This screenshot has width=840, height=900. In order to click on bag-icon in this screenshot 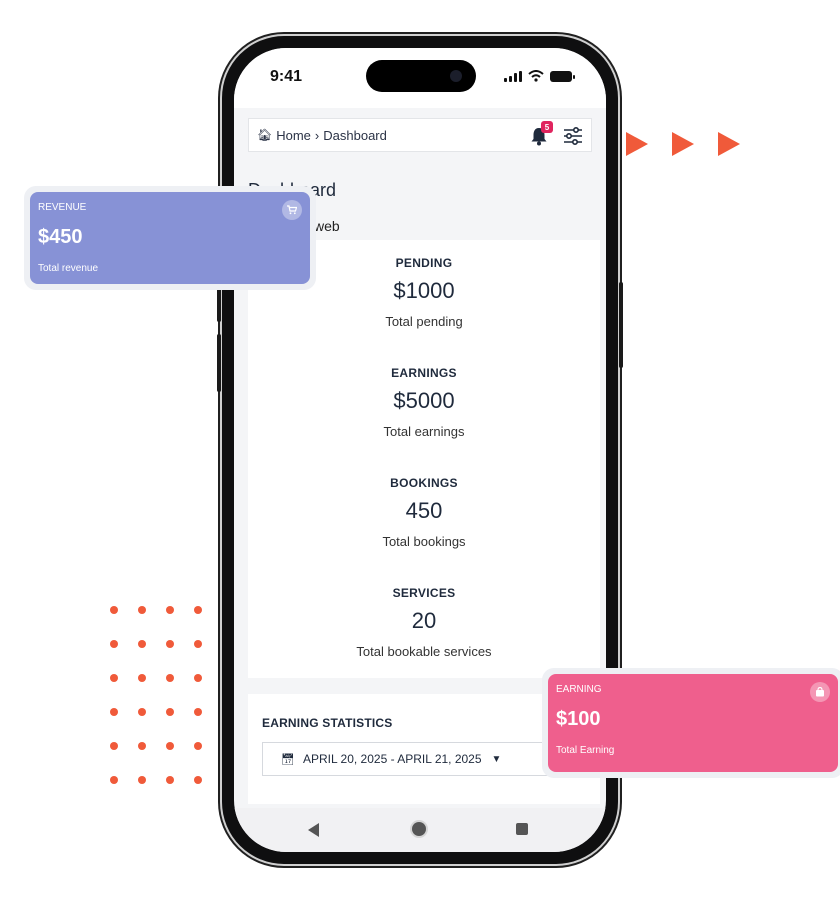, I will do `click(820, 692)`.